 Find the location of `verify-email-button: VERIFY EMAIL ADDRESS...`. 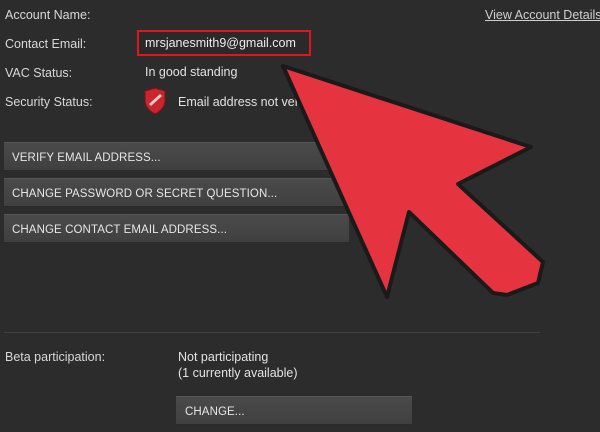

verify-email-button: VERIFY EMAIL ADDRESS... is located at coordinates (176, 156).